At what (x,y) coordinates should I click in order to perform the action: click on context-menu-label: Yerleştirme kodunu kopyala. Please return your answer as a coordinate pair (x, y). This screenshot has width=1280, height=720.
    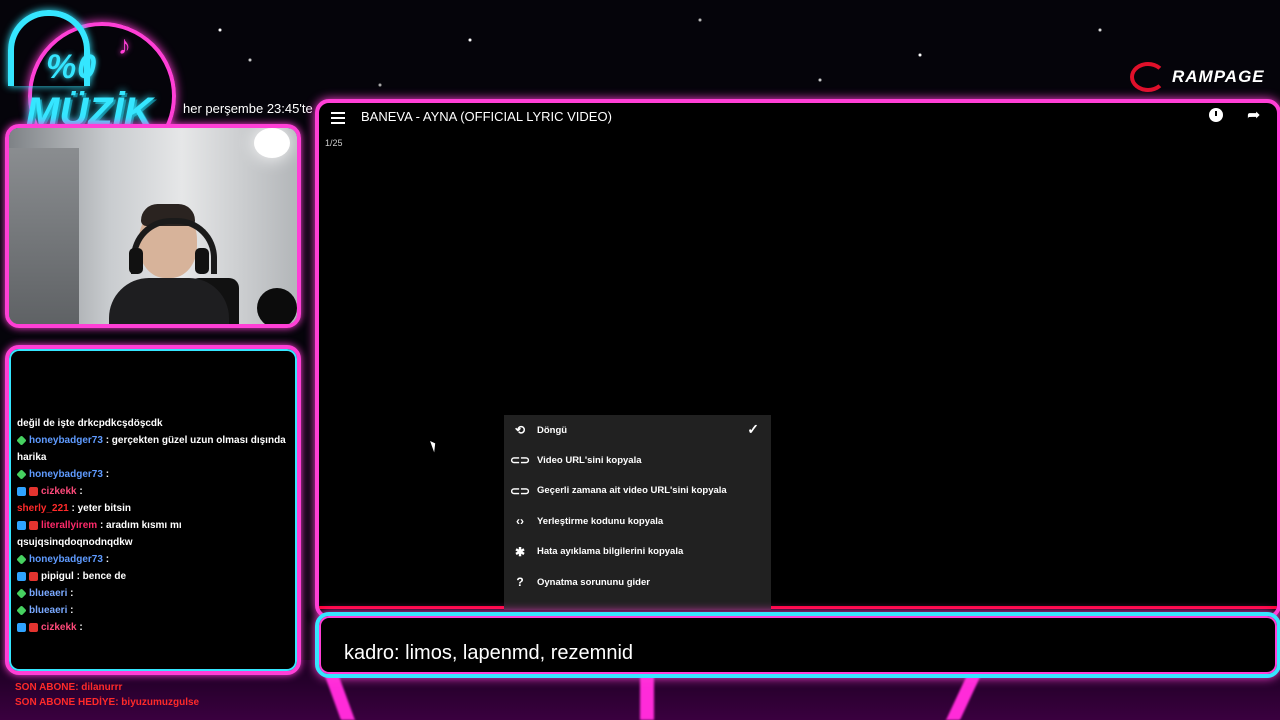
    Looking at the image, I should click on (600, 521).